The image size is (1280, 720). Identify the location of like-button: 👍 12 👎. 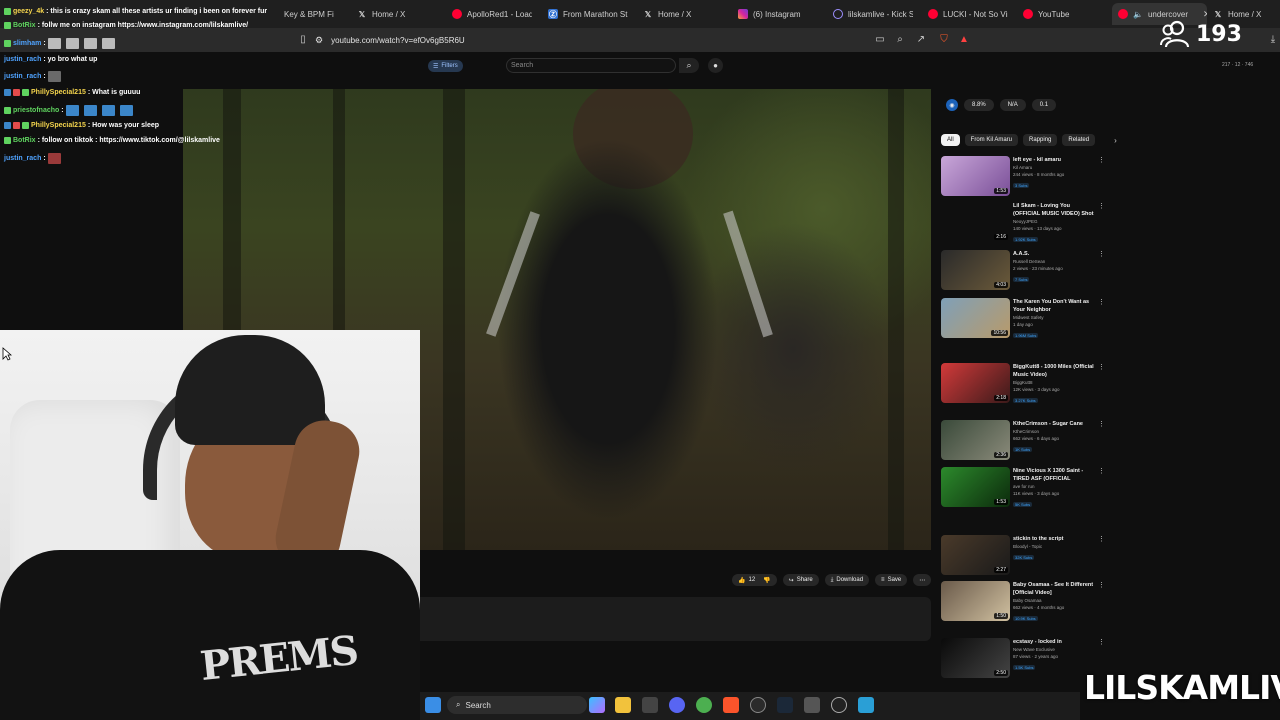
(754, 580).